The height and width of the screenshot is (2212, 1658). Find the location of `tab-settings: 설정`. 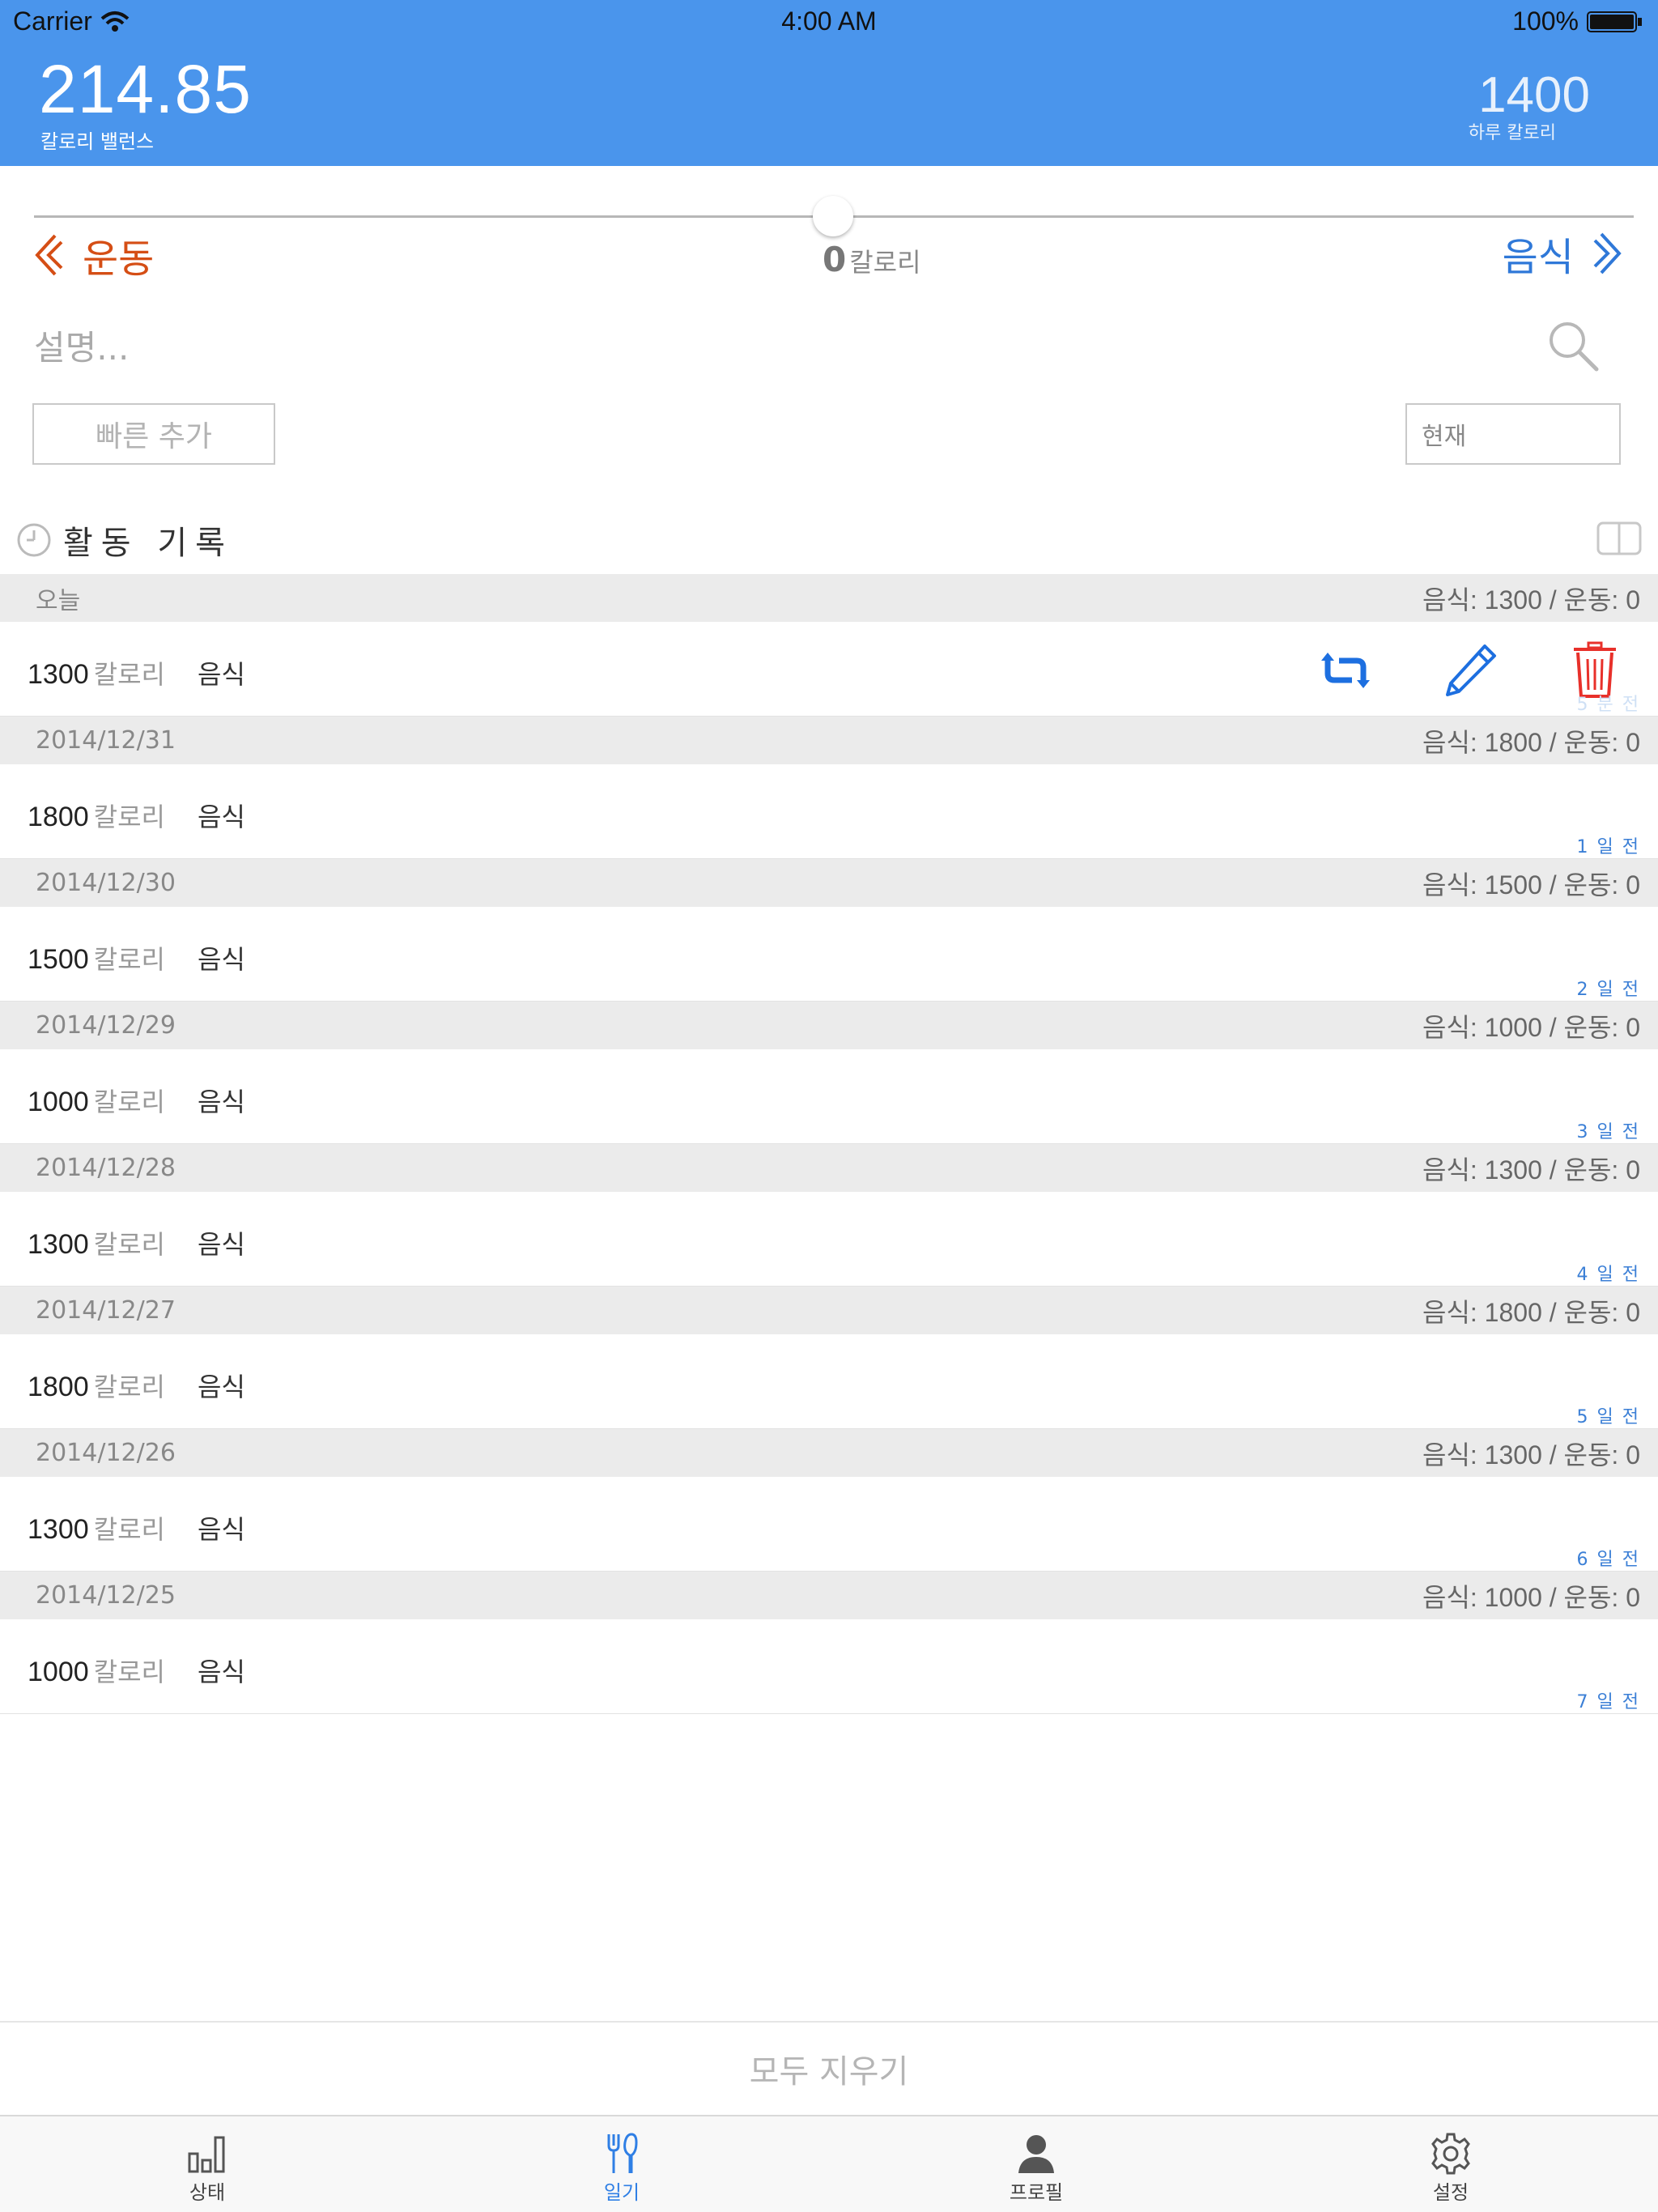

tab-settings: 설정 is located at coordinates (1451, 2168).